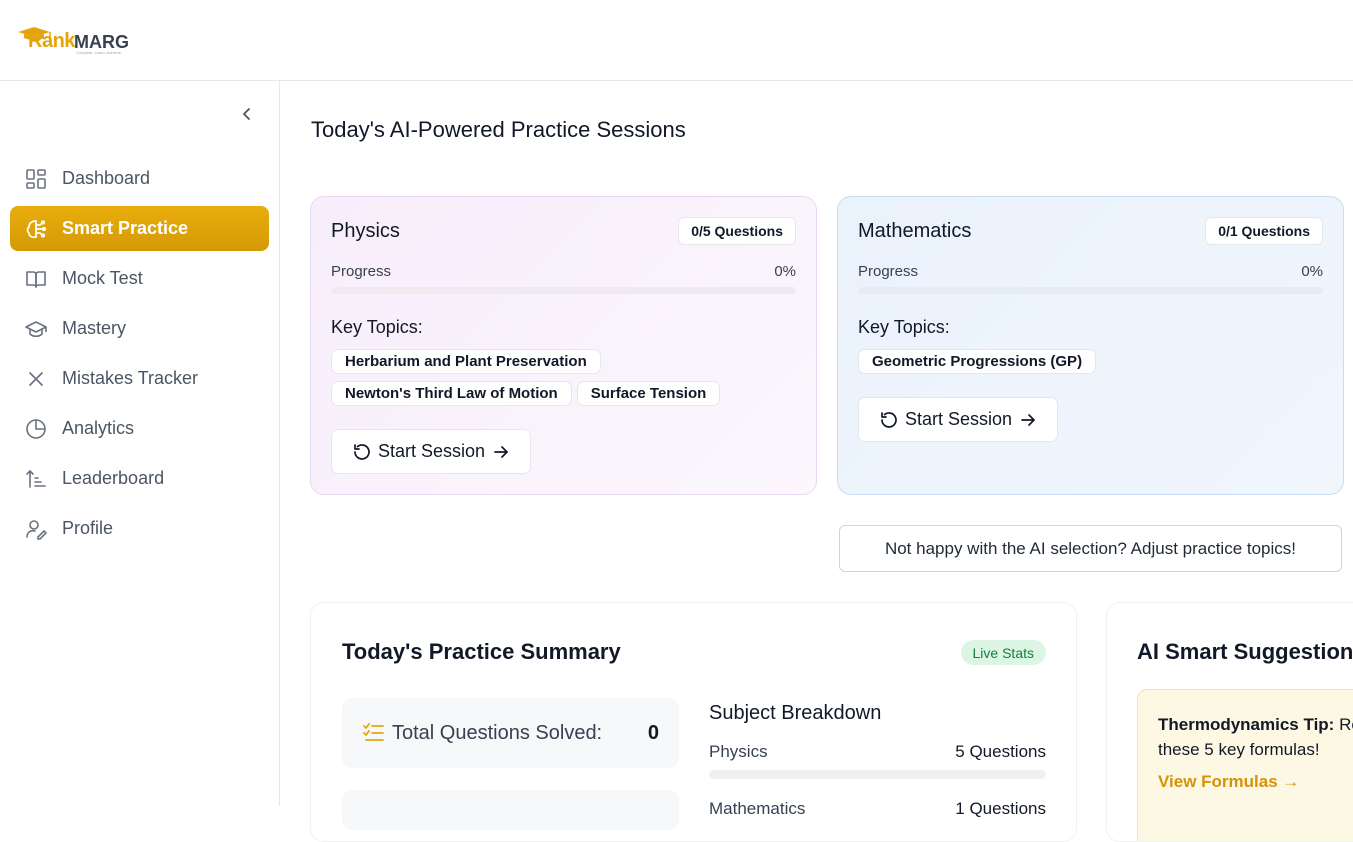 This screenshot has height=842, width=1353. What do you see at coordinates (102, 278) in the screenshot?
I see `sidebar-item-label: Mock Test` at bounding box center [102, 278].